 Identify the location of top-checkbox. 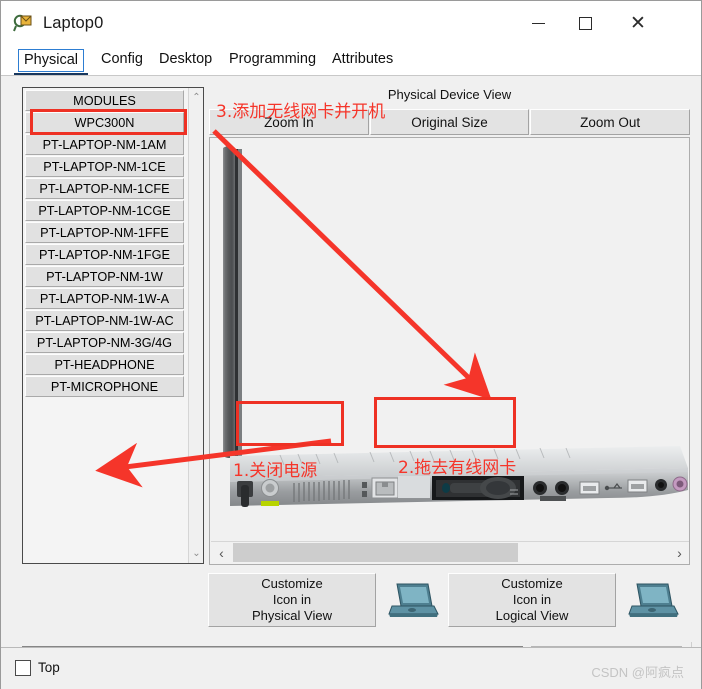
(23, 668).